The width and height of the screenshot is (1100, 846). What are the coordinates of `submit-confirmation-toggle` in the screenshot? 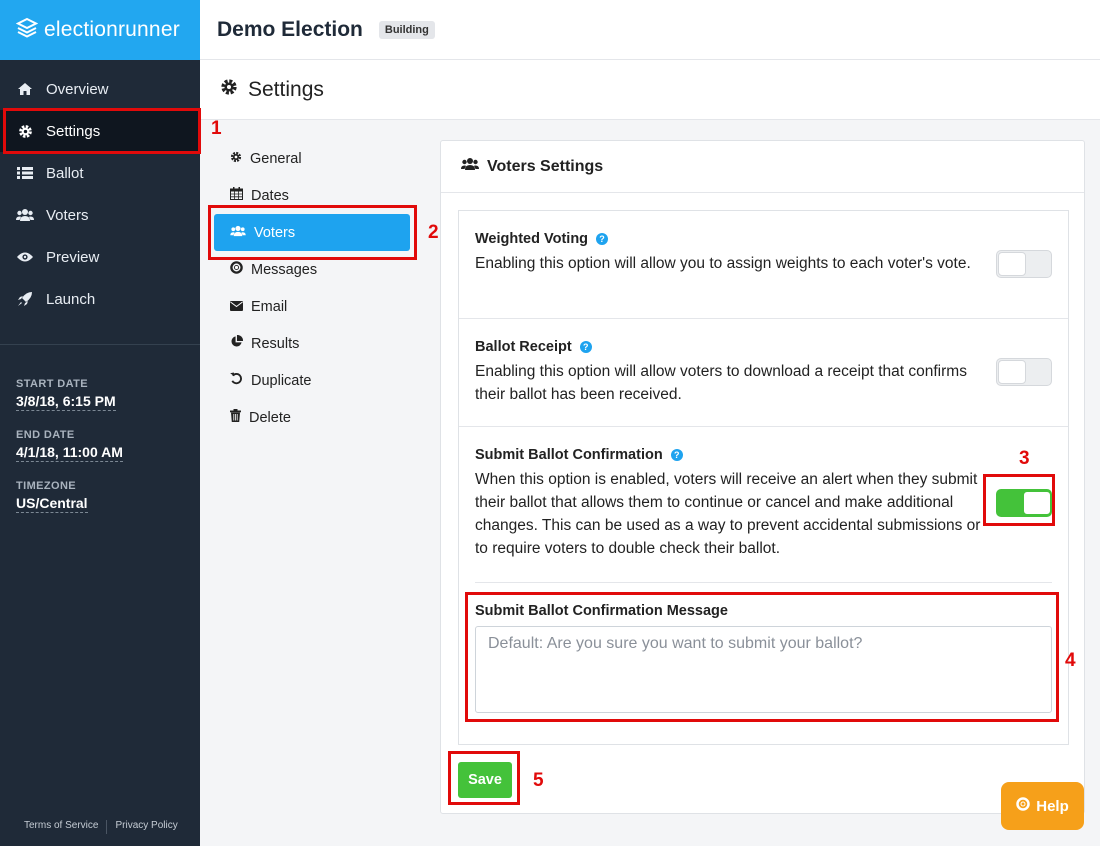 It's located at (1024, 503).